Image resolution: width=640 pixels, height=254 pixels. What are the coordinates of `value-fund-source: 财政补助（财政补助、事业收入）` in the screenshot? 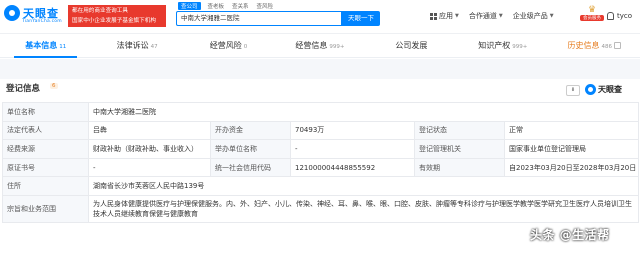 It's located at (149, 149).